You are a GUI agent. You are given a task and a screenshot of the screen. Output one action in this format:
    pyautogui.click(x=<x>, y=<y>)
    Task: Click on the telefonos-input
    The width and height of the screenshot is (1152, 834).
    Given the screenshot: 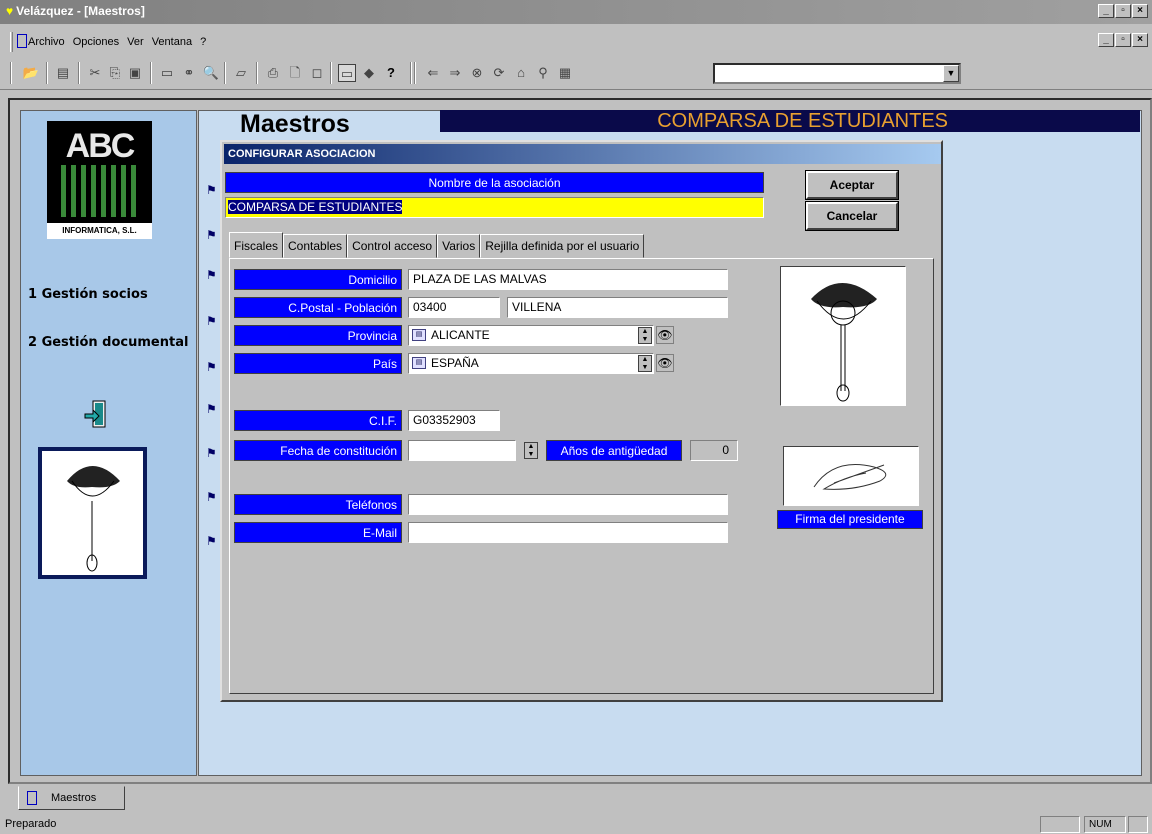 What is the action you would take?
    pyautogui.click(x=568, y=504)
    